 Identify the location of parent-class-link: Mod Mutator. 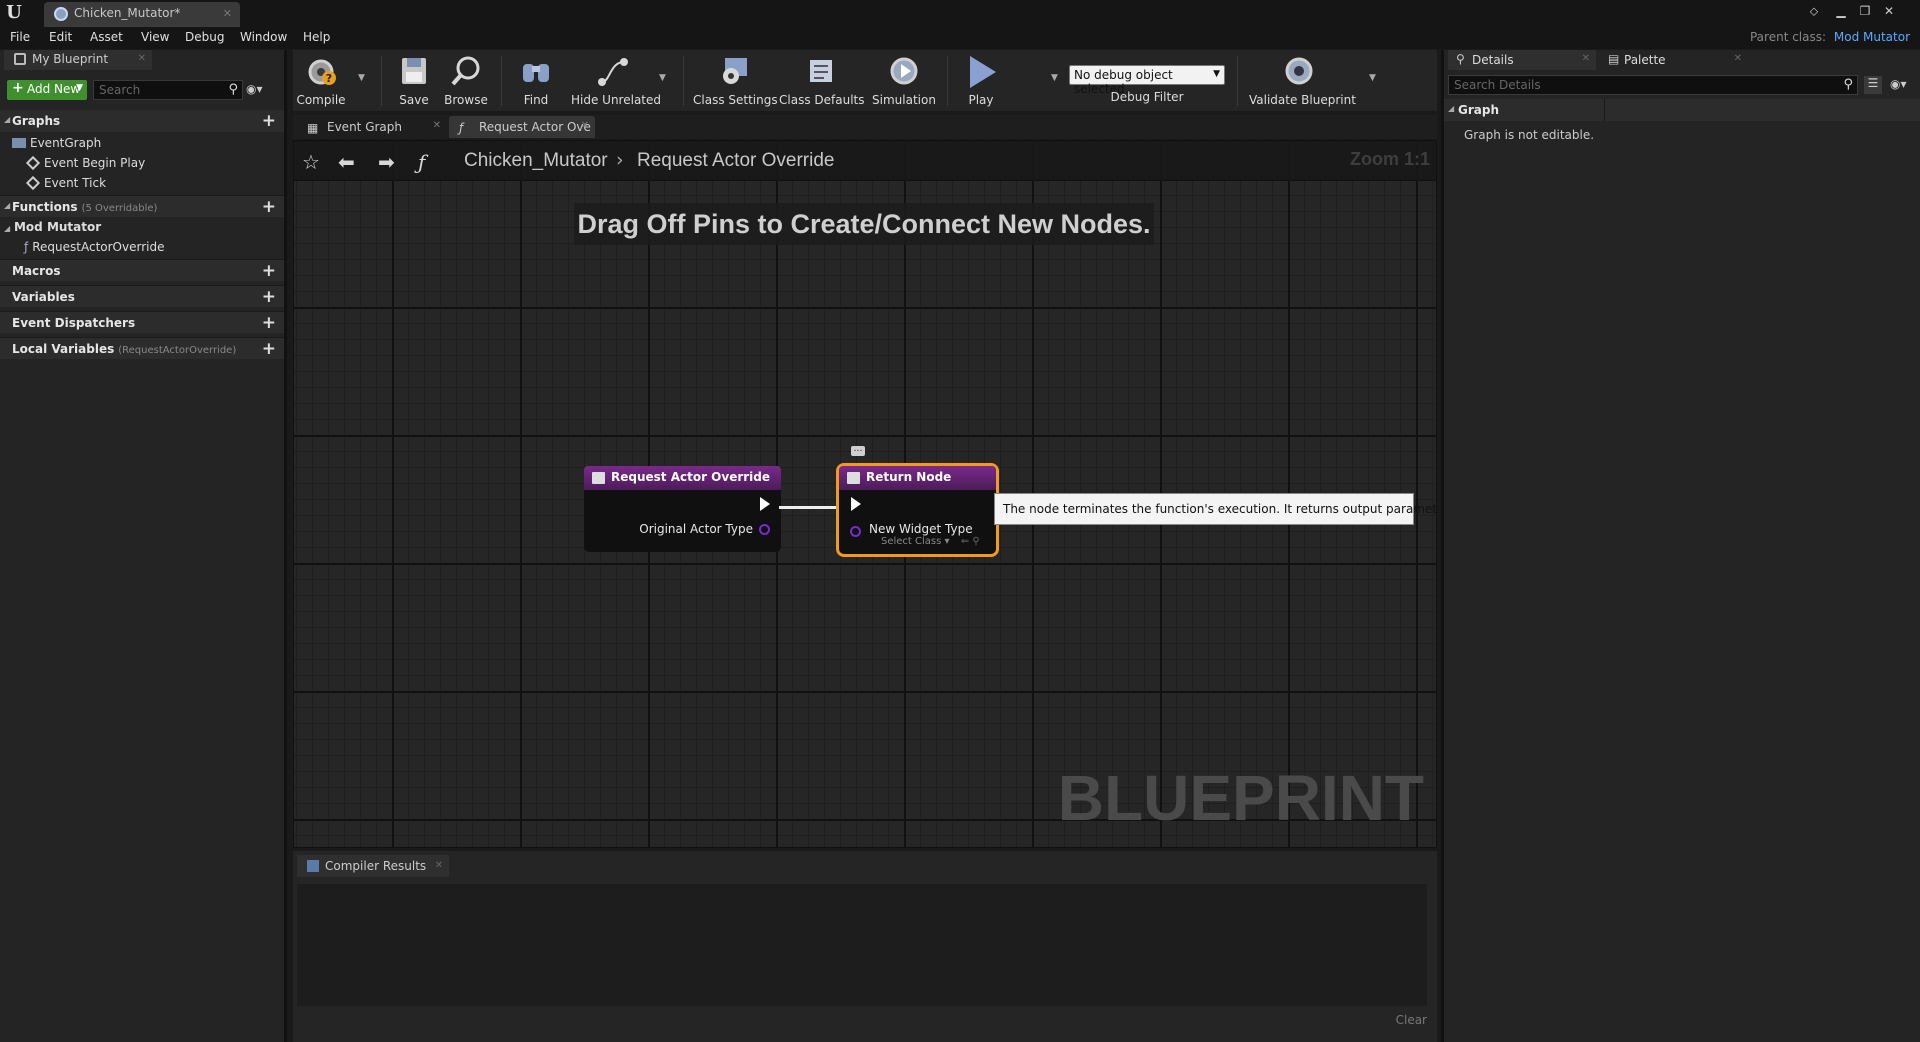
(1872, 37).